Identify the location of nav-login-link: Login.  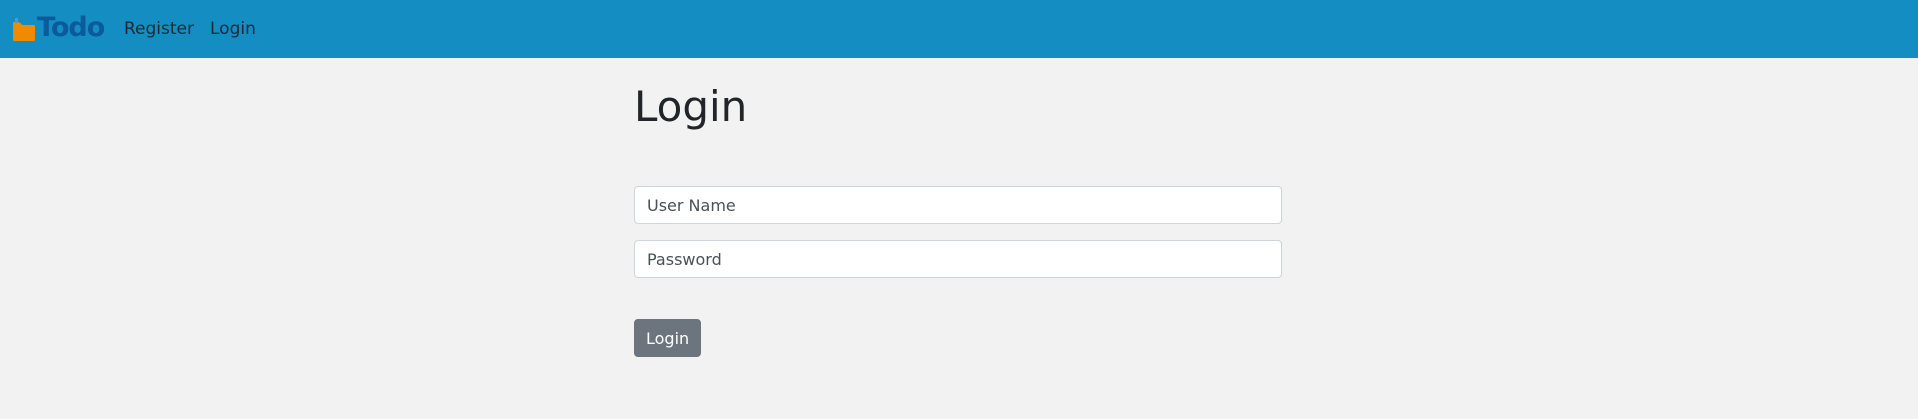
(233, 29).